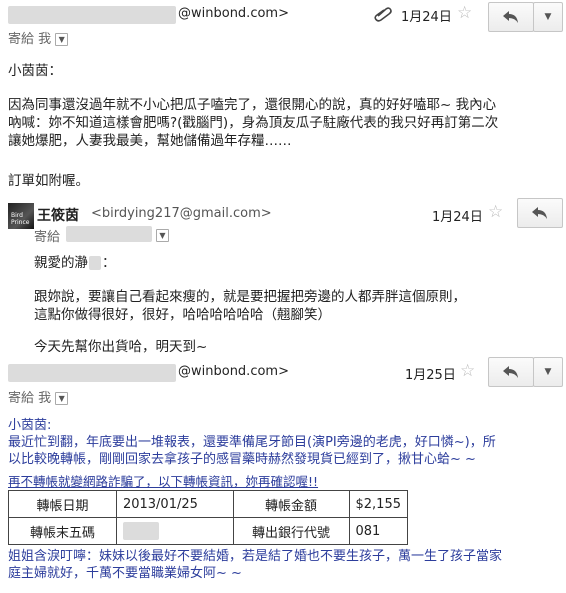 The height and width of the screenshot is (593, 566). Describe the element at coordinates (62, 504) in the screenshot. I see `table-cell: 轉帳日期` at that location.